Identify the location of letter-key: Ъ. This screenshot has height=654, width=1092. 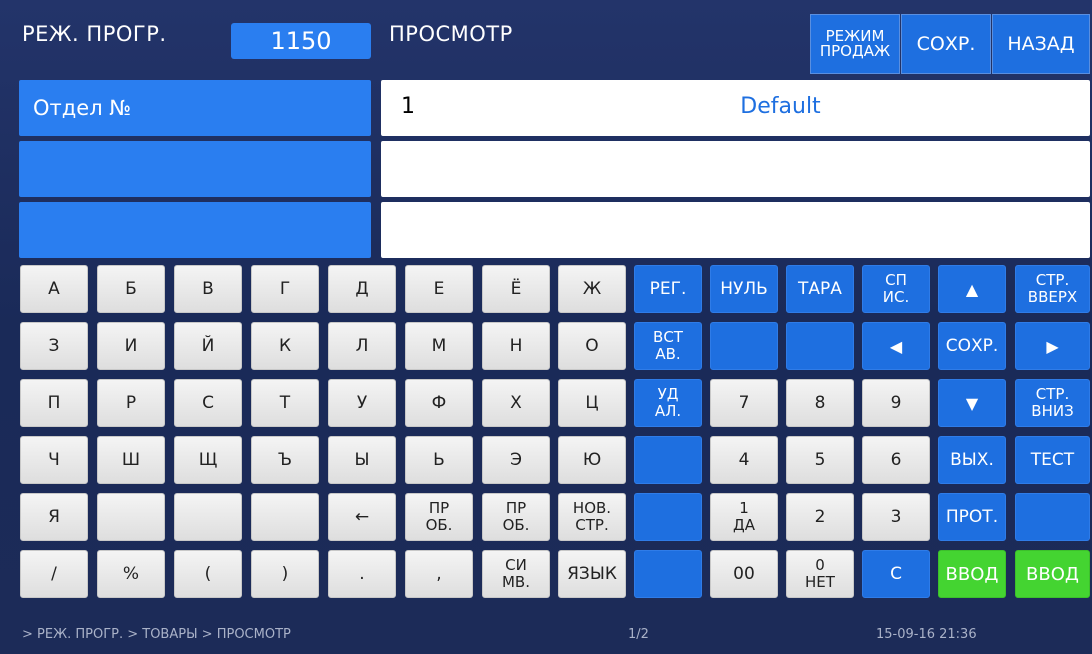
(285, 460).